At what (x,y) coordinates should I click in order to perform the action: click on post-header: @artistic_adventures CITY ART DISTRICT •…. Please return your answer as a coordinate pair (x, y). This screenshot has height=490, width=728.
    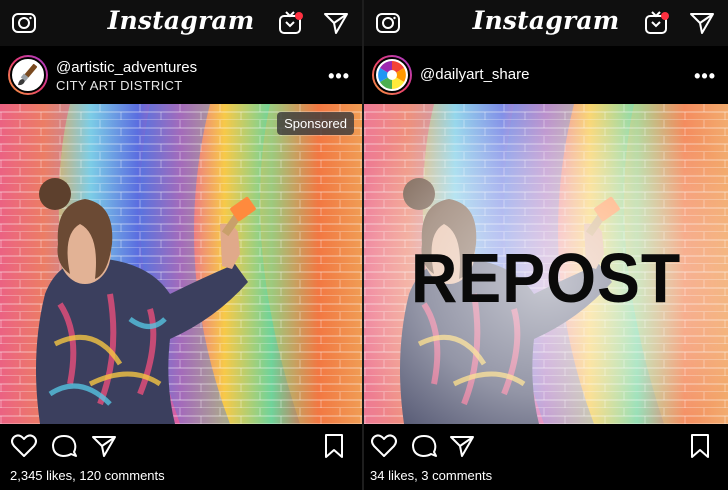
    Looking at the image, I should click on (181, 75).